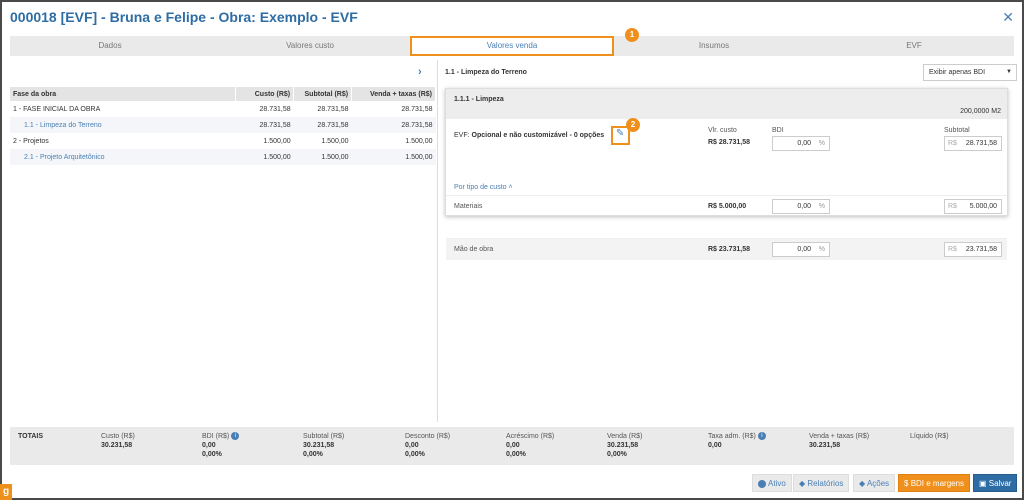 Image resolution: width=1024 pixels, height=500 pixels. I want to click on cost-row-label: Materiais, so click(468, 206).